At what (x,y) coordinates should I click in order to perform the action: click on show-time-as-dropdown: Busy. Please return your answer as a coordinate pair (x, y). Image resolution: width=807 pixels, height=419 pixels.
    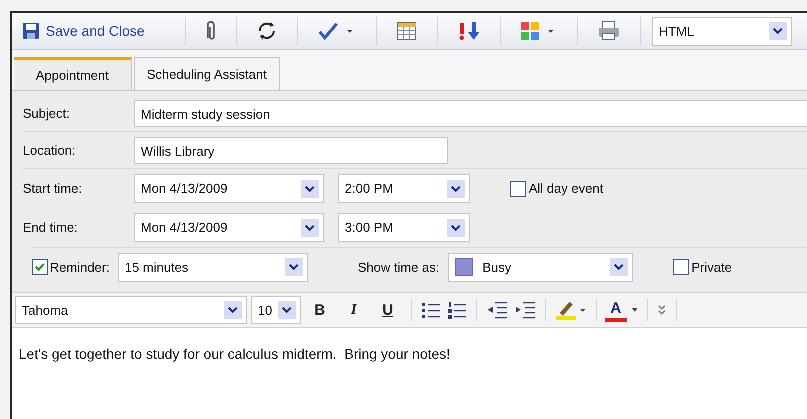
    Looking at the image, I should click on (540, 267).